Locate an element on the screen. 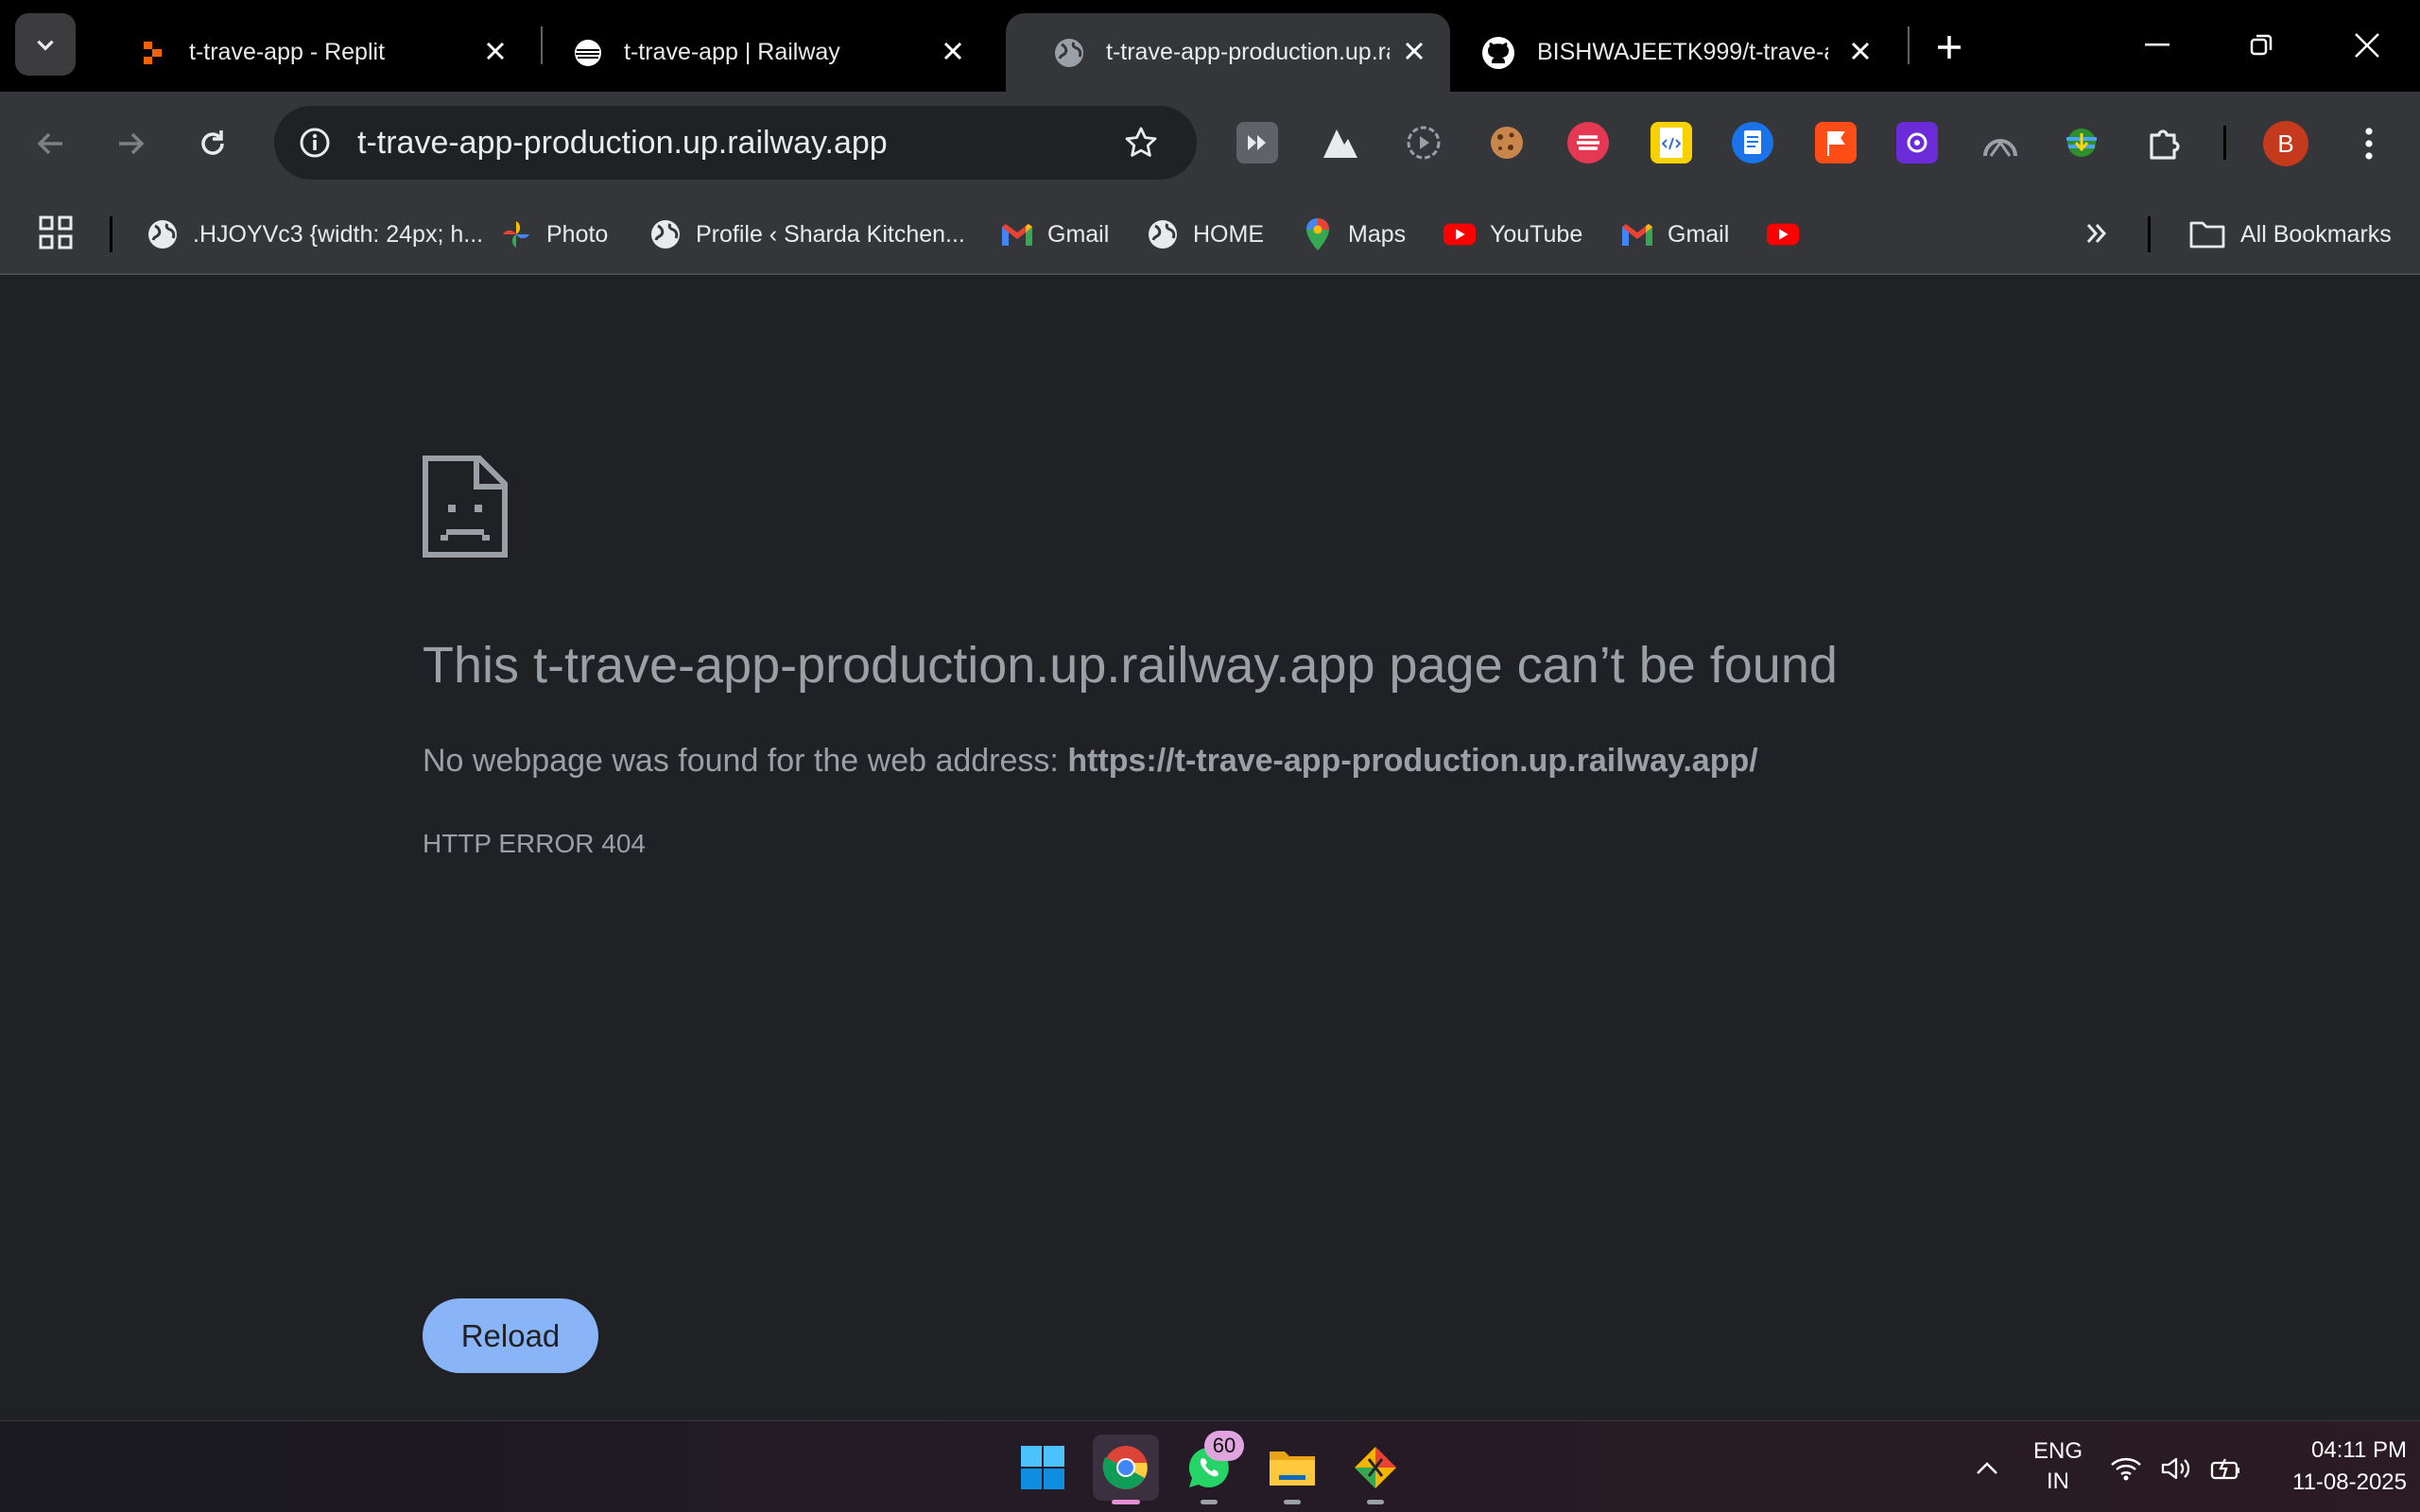 The image size is (2420, 1512). bookmark-star-button is located at coordinates (1141, 142).